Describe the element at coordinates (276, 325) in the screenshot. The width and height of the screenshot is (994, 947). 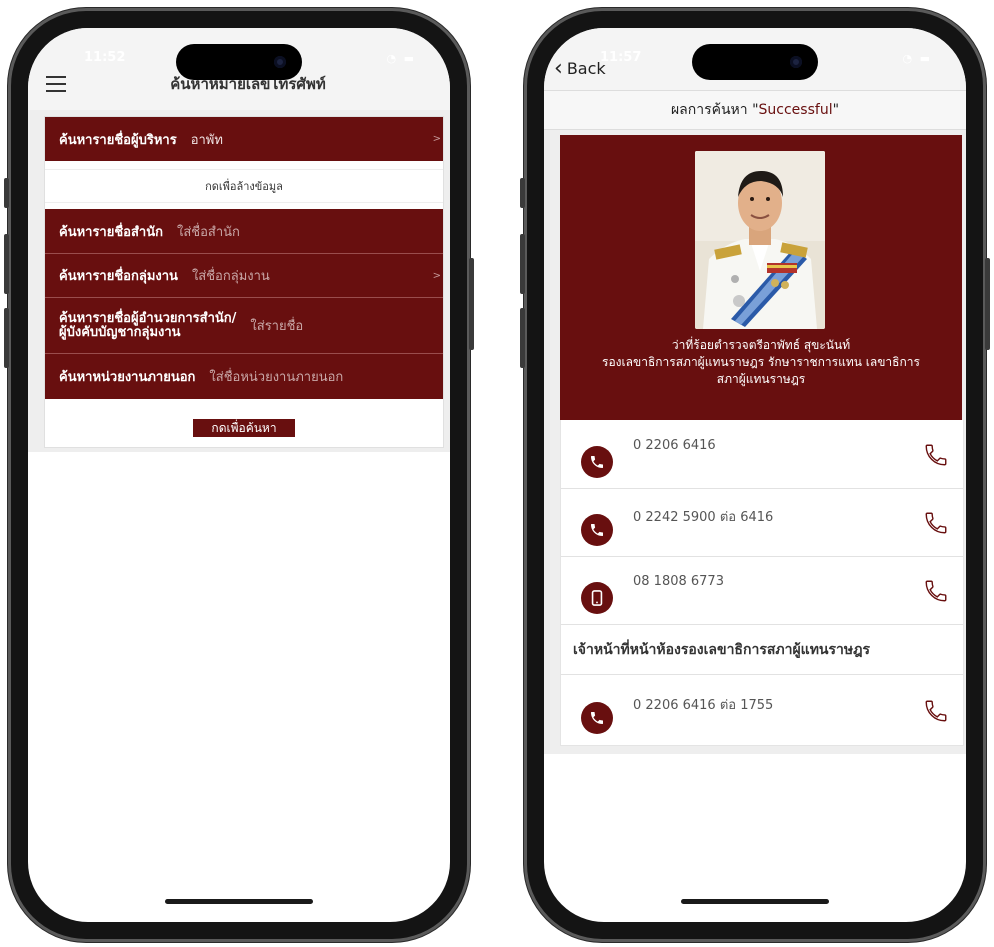
I see `director-search-input: ใส่รายชื่อ` at that location.